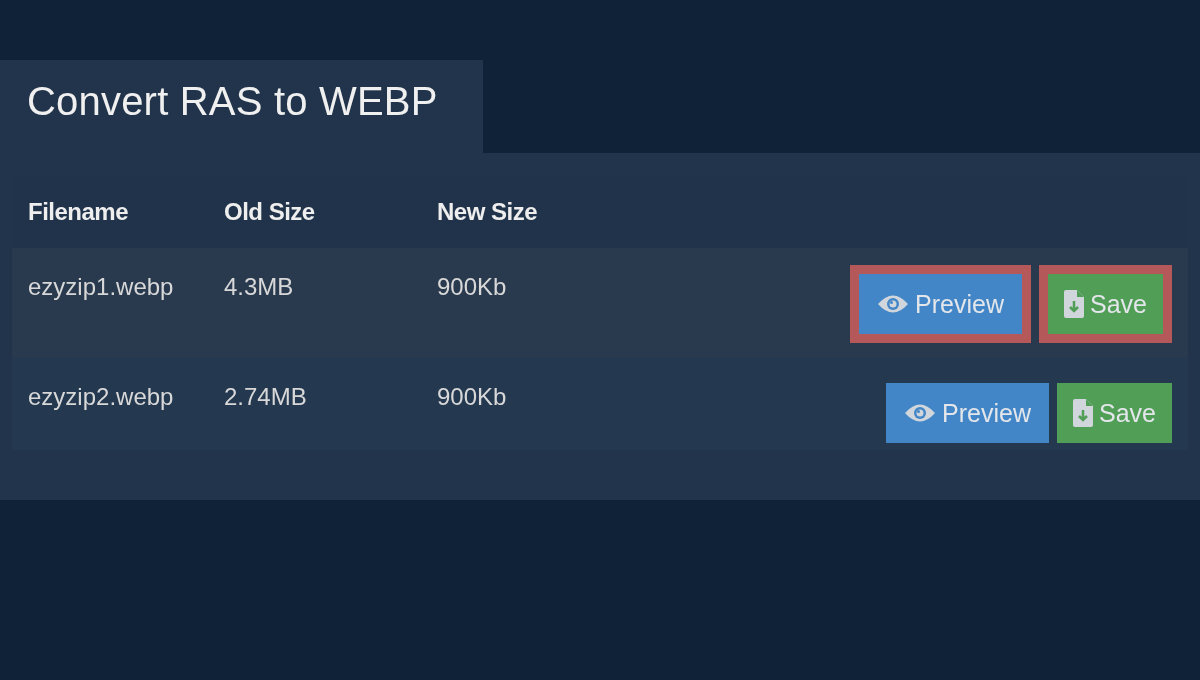 Image resolution: width=1200 pixels, height=680 pixels. What do you see at coordinates (101, 396) in the screenshot?
I see `filename-cell-text: ezyzip2.webp` at bounding box center [101, 396].